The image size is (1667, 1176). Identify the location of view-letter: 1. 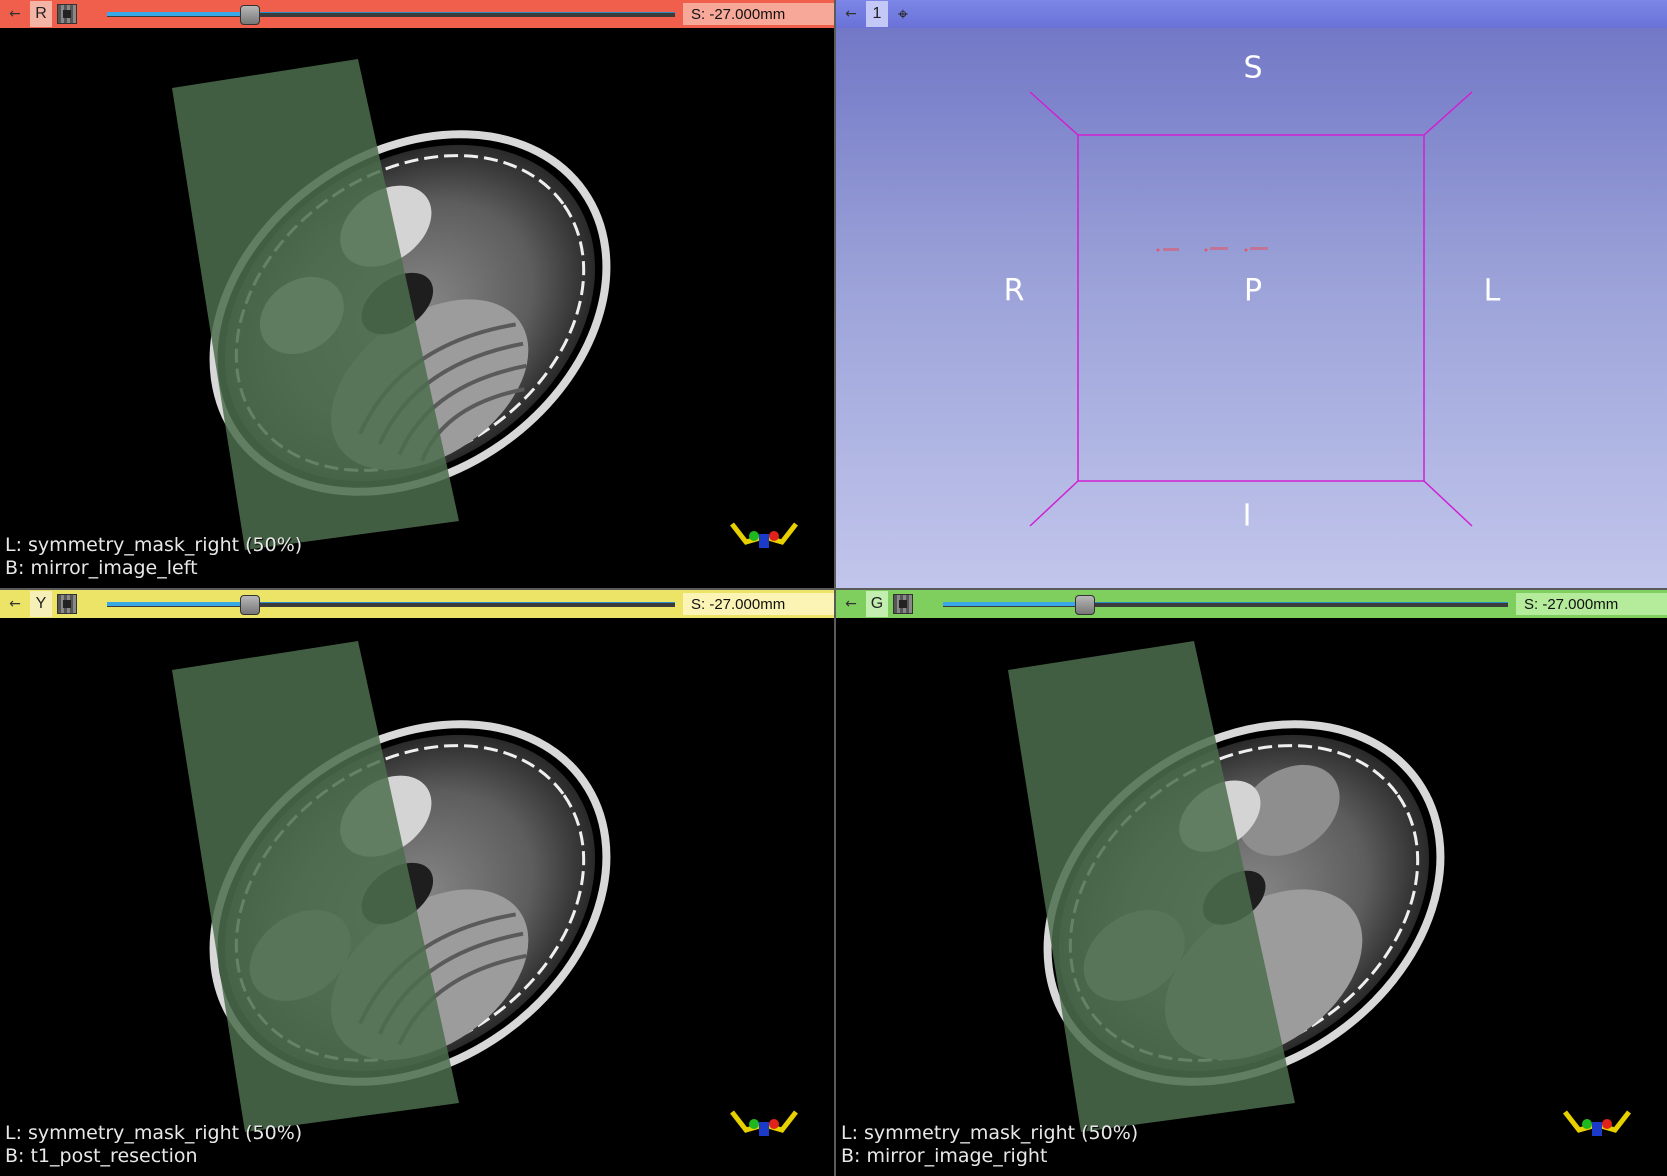
(877, 14).